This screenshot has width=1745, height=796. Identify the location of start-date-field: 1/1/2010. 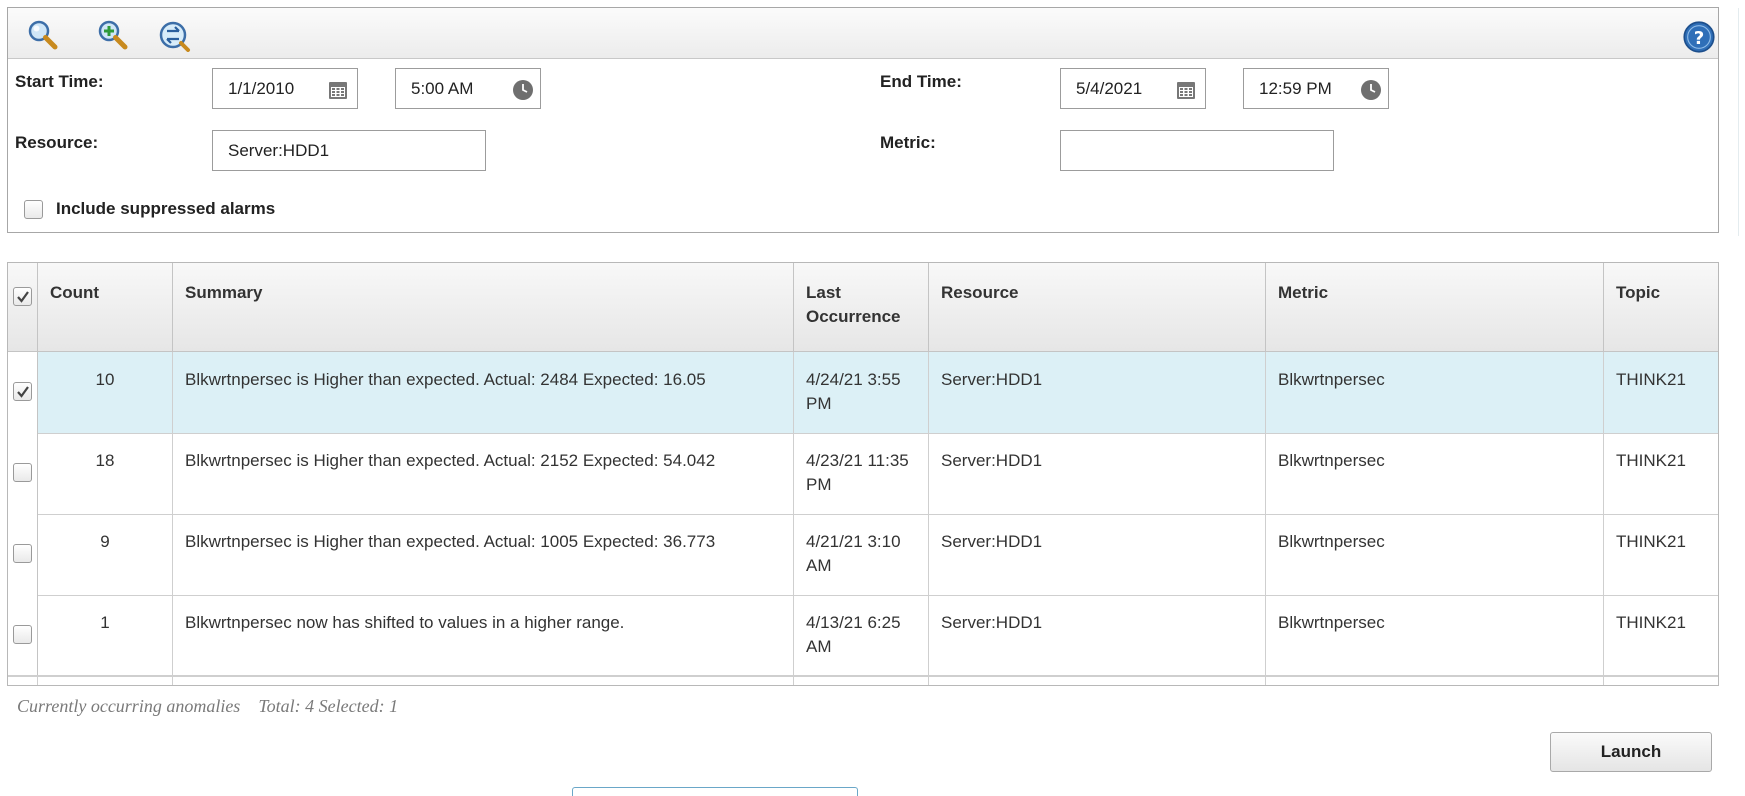
(285, 88).